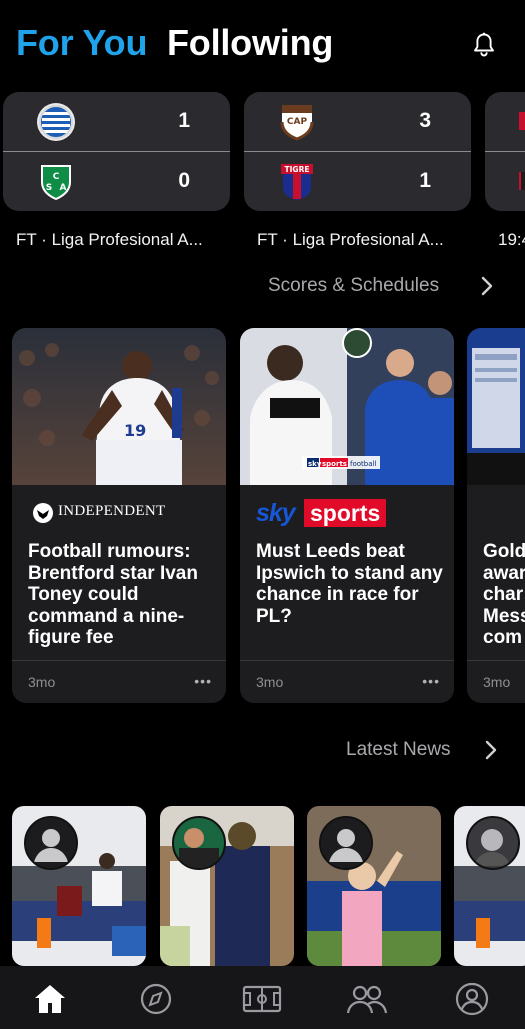 The image size is (525, 1029). Describe the element at coordinates (398, 750) in the screenshot. I see `latest-news-link: Latest News` at that location.